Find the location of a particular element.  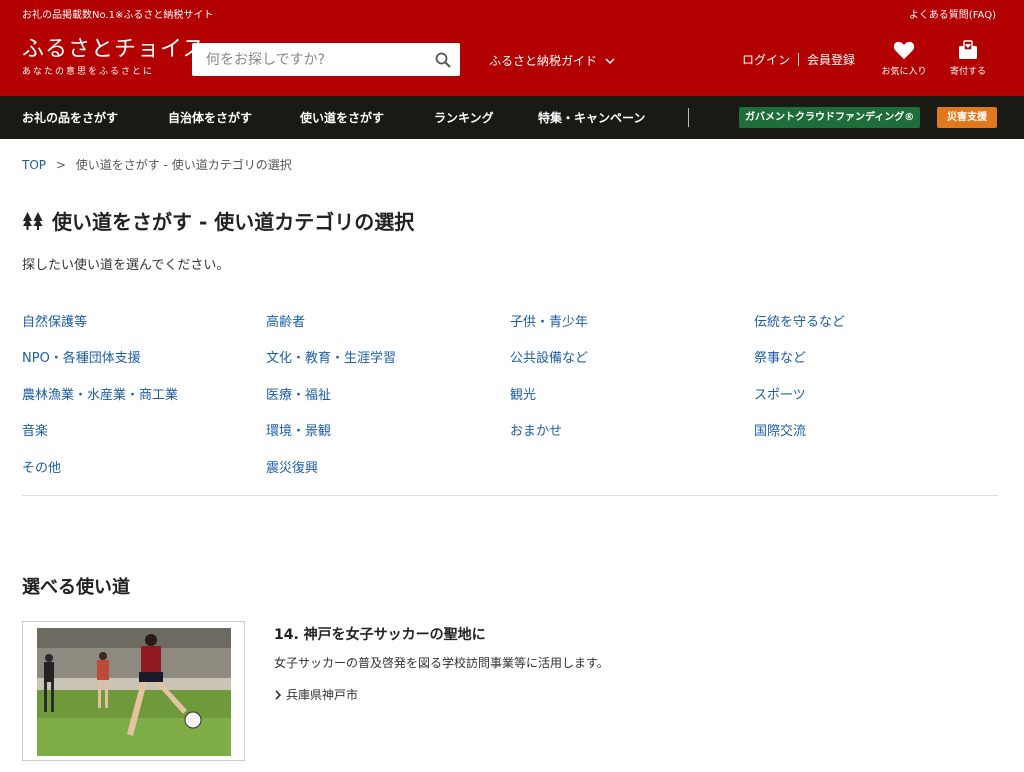

trees-icon is located at coordinates (33, 220).